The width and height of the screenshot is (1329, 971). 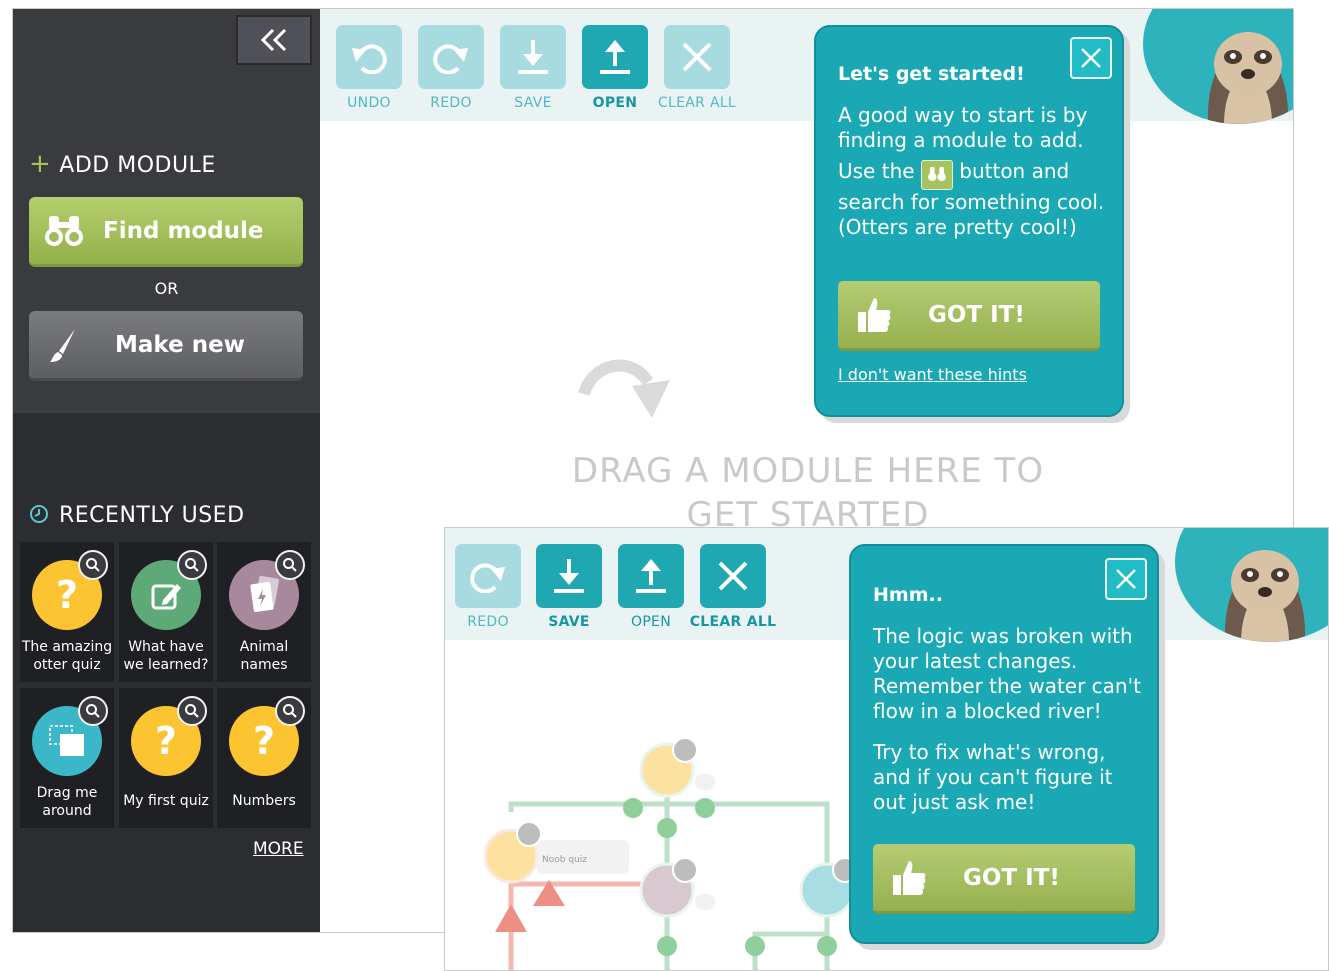 I want to click on make-new-button: Make new, so click(x=166, y=346).